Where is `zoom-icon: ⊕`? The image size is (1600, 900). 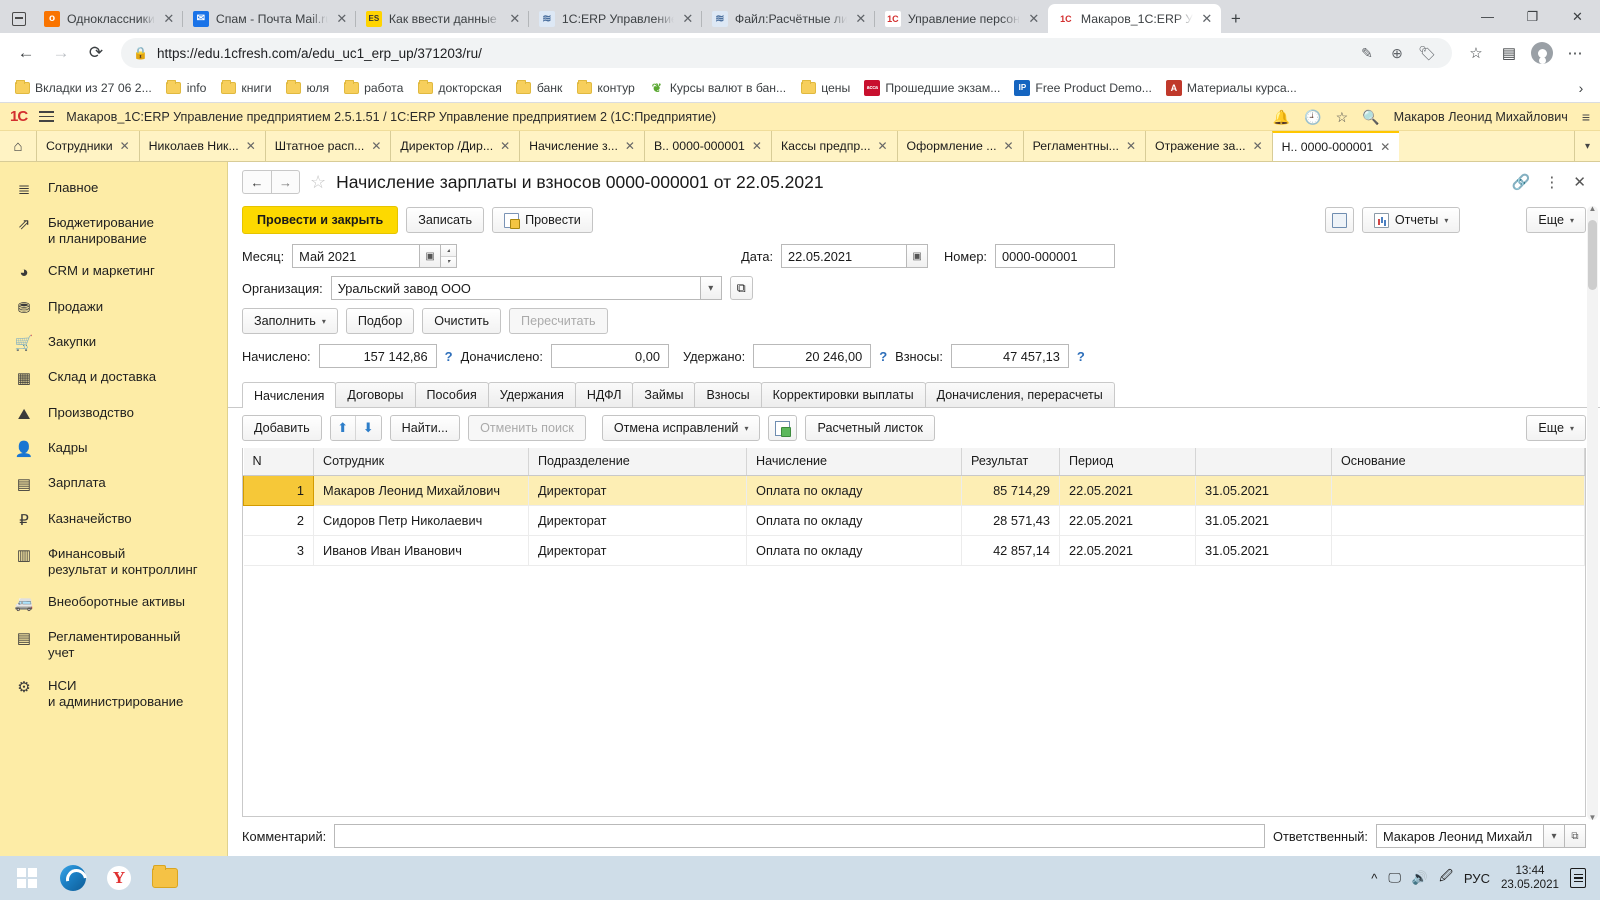
zoom-icon: ⊕ is located at coordinates (1397, 53).